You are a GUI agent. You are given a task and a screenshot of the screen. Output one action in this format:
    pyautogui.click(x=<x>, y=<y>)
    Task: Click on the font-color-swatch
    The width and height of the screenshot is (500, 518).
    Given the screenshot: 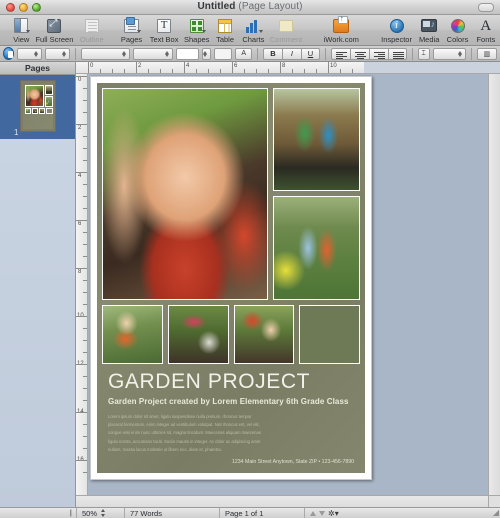 What is the action you would take?
    pyautogui.click(x=223, y=53)
    